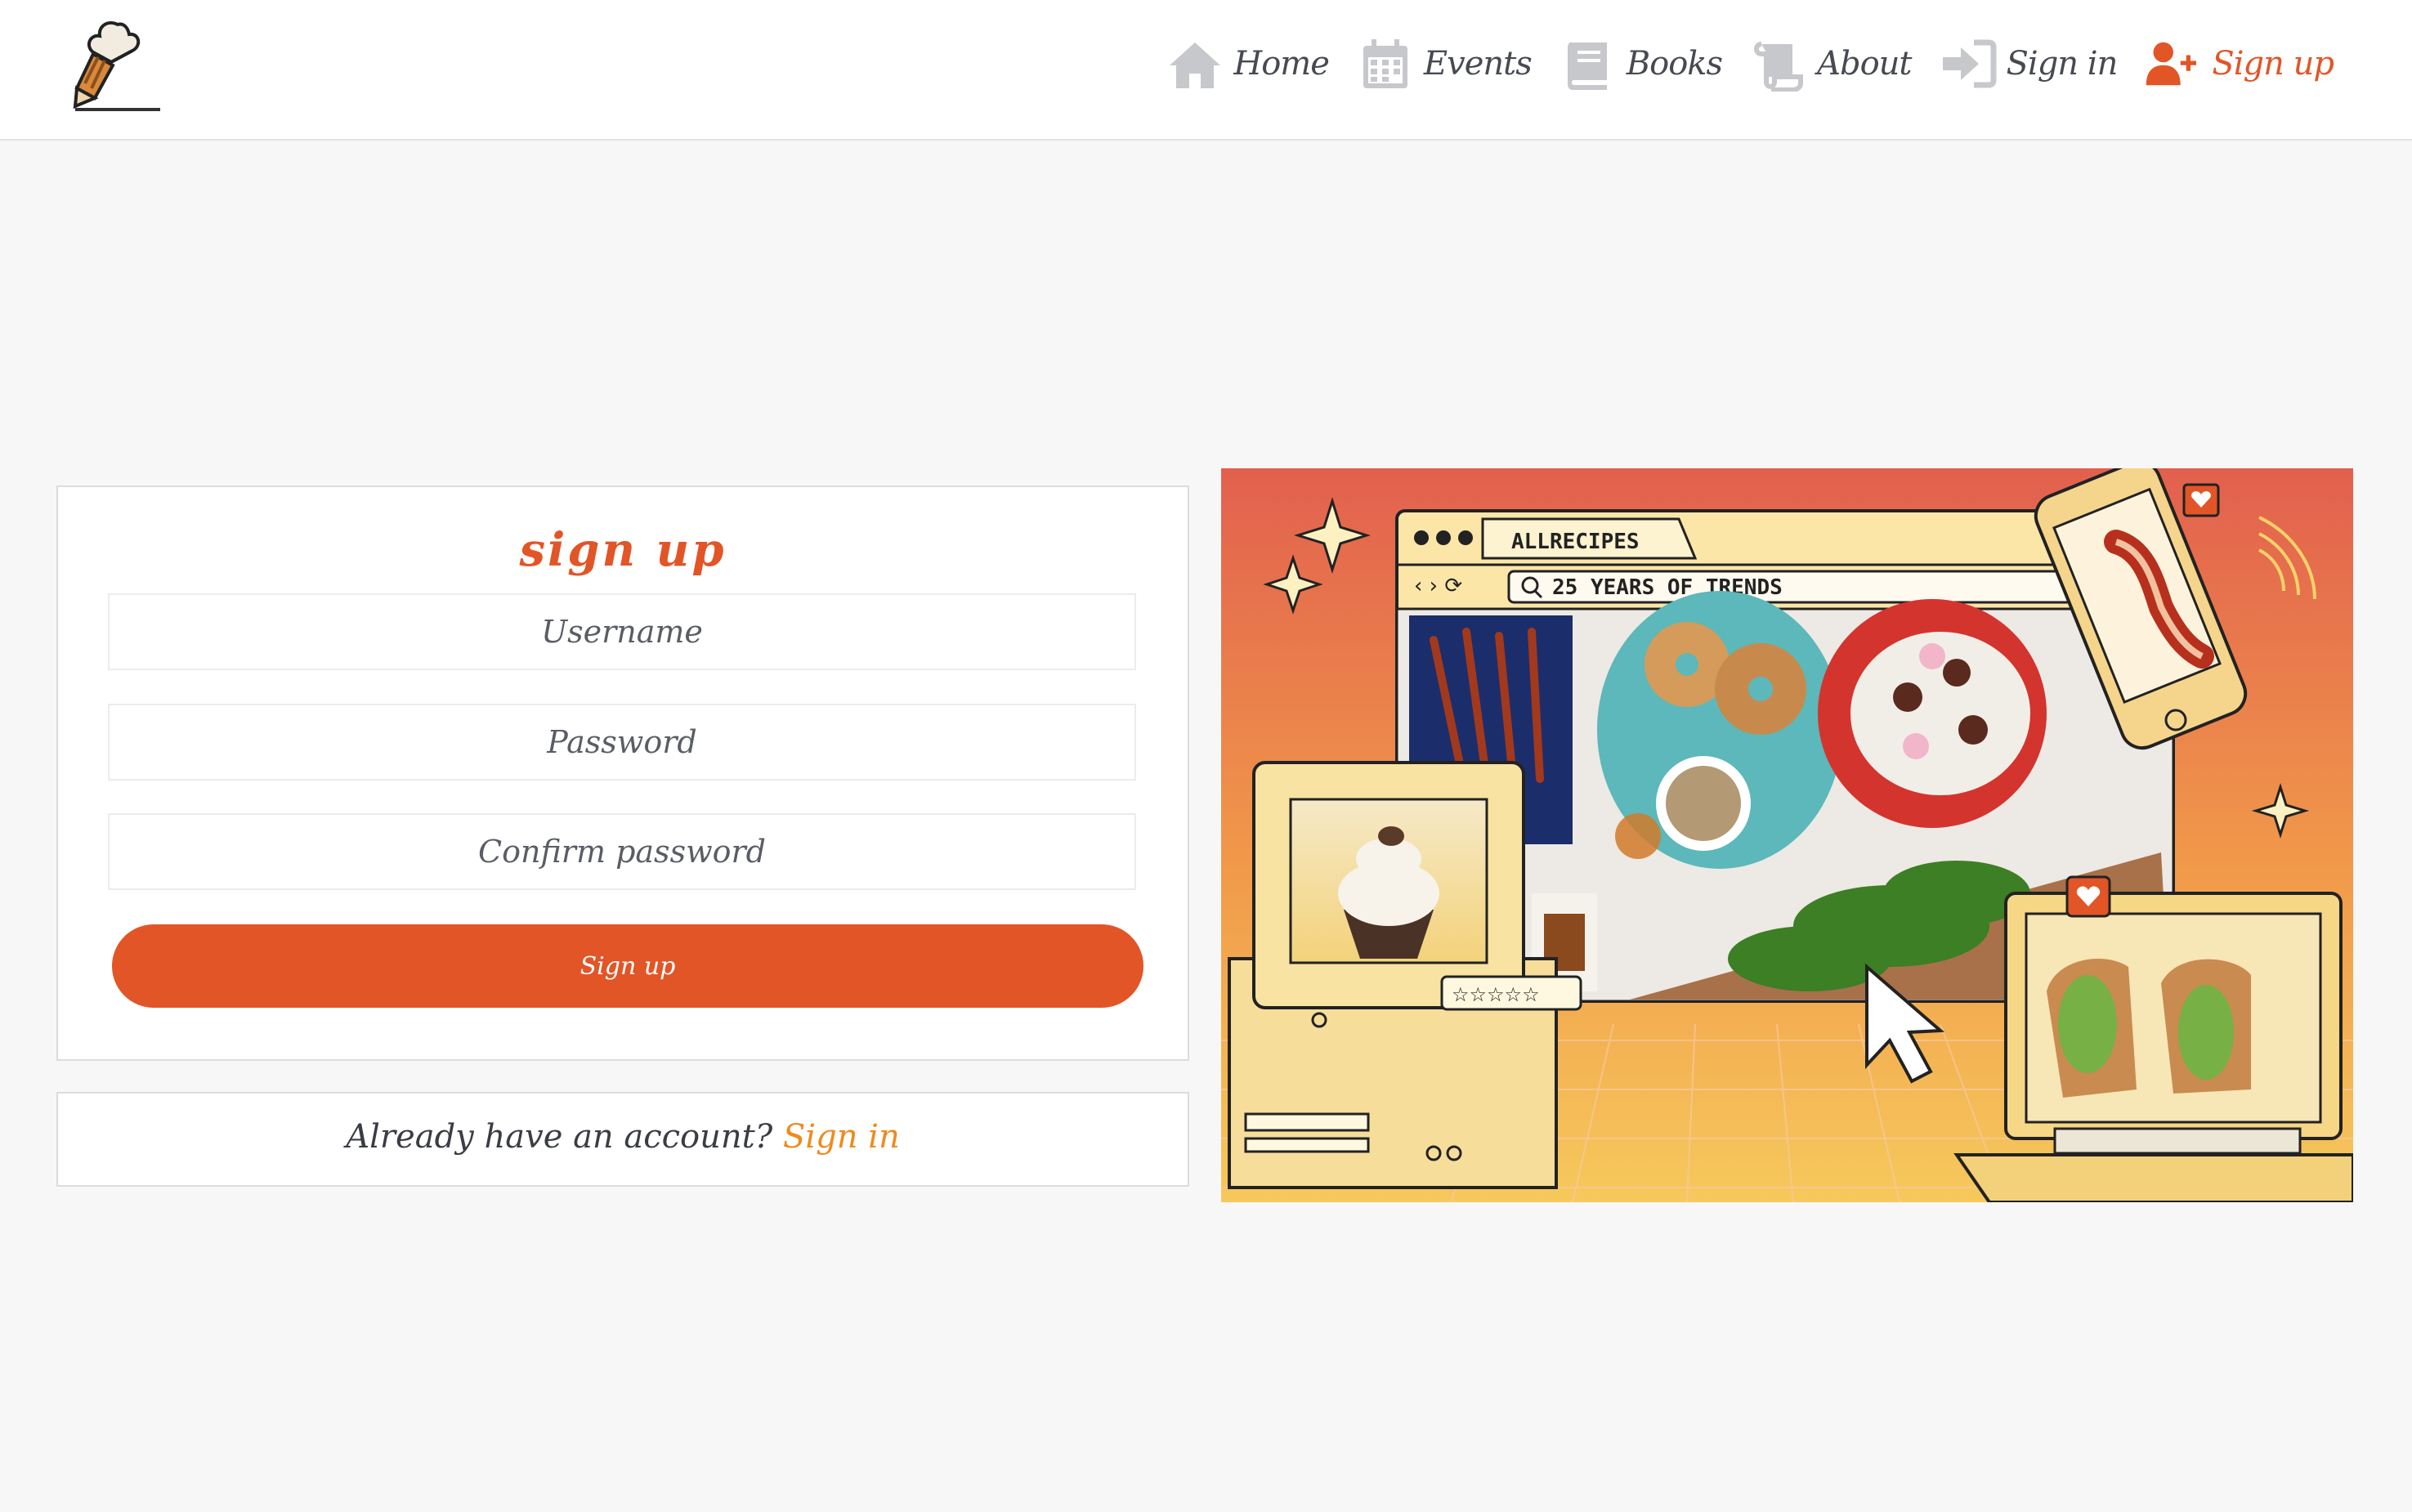 This screenshot has width=2412, height=1512. What do you see at coordinates (559, 1137) in the screenshot?
I see `signin-prompt-text: Already have an account?` at bounding box center [559, 1137].